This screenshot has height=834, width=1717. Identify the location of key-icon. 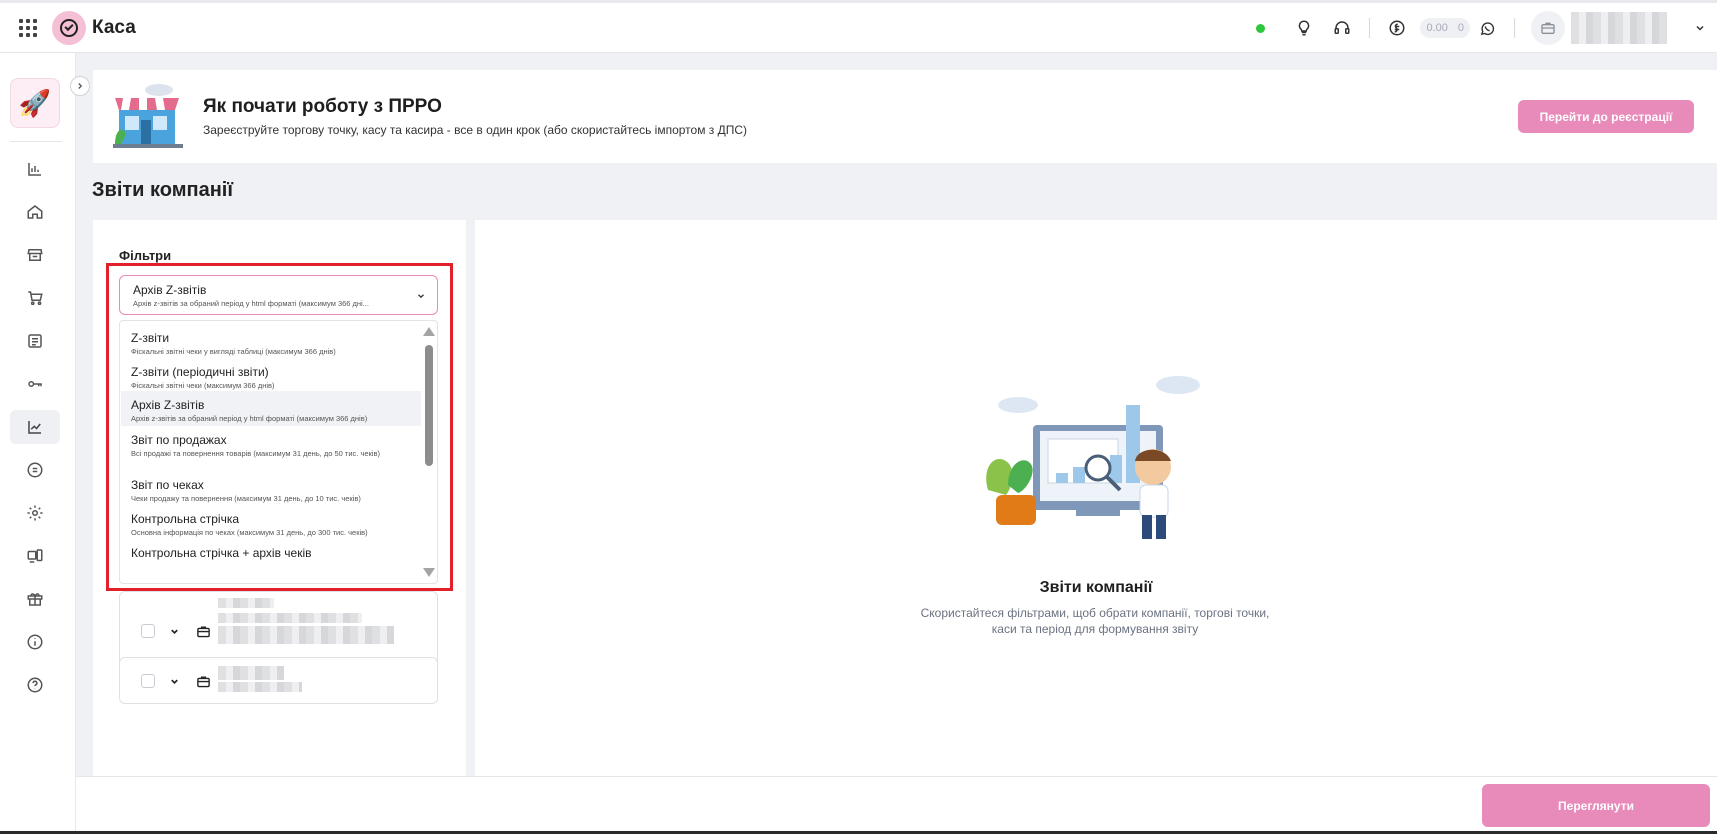
(35, 384).